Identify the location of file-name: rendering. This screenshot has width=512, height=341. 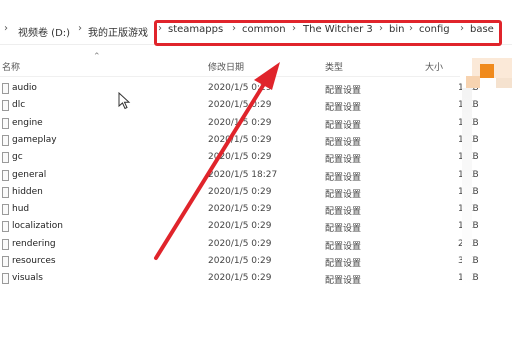
(34, 243).